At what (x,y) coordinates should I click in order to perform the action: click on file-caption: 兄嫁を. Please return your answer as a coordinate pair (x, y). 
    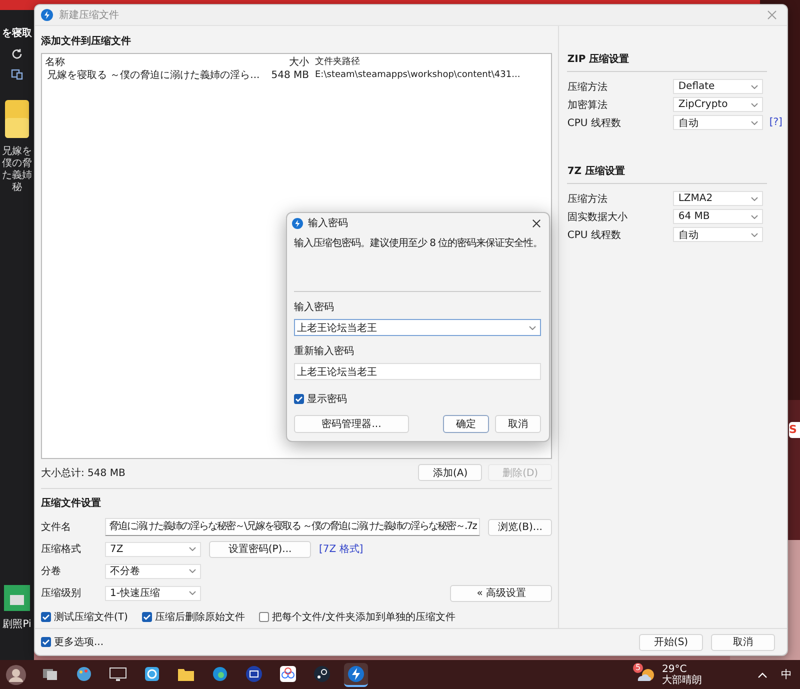
    Looking at the image, I should click on (17, 152).